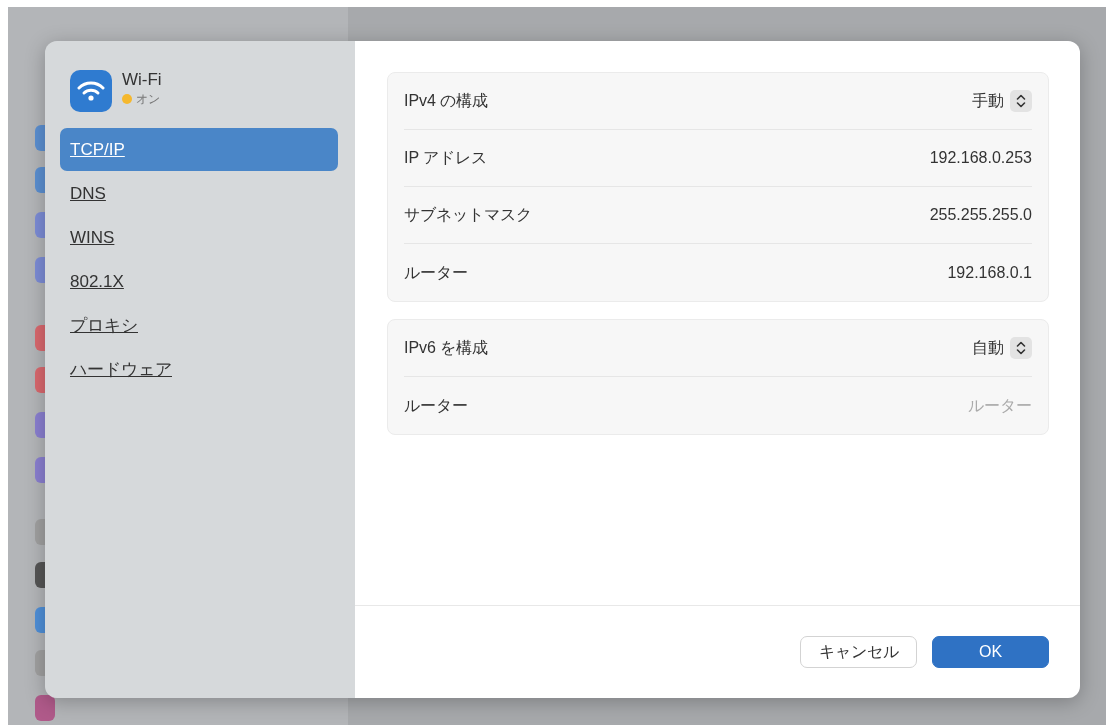 Image resolution: width=1106 pixels, height=725 pixels. What do you see at coordinates (990, 652) in the screenshot?
I see `ok-button: OK` at bounding box center [990, 652].